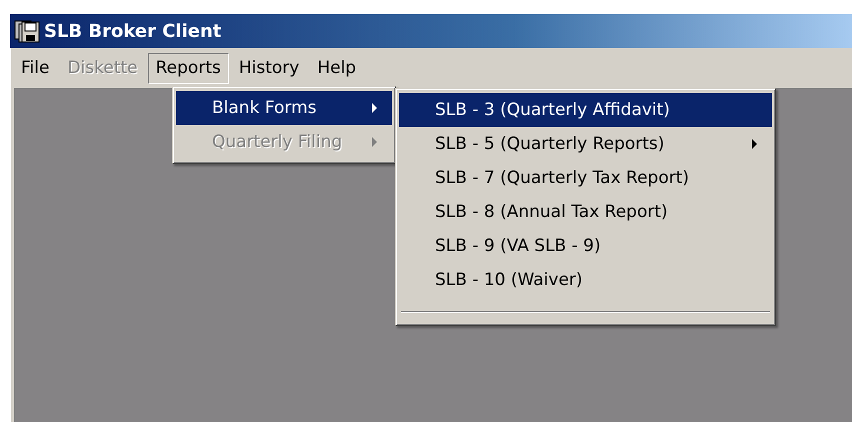 Image resolution: width=852 pixels, height=422 pixels. Describe the element at coordinates (585, 280) in the screenshot. I see `menu-item: SLB - 10 (Waiver)` at that location.